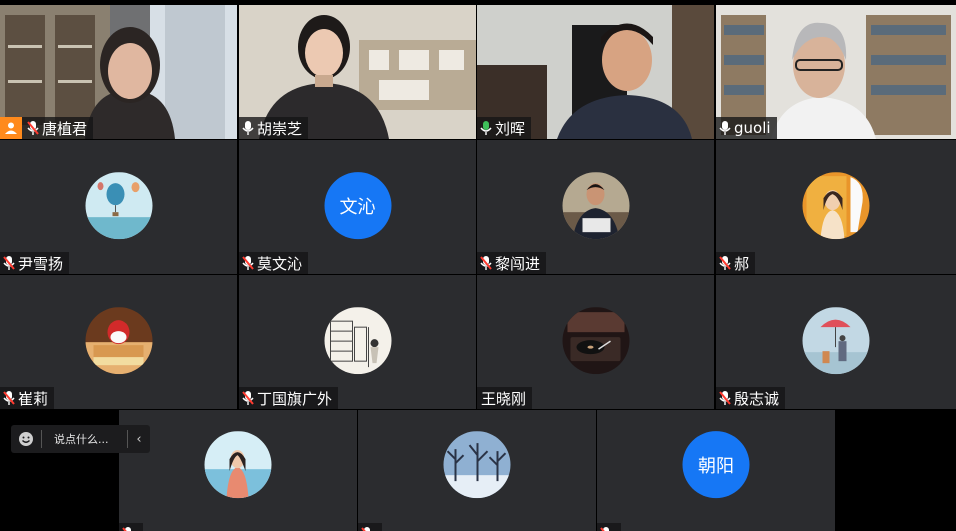  What do you see at coordinates (595, 72) in the screenshot?
I see `participant-tile-speaking: 刘晖` at bounding box center [595, 72].